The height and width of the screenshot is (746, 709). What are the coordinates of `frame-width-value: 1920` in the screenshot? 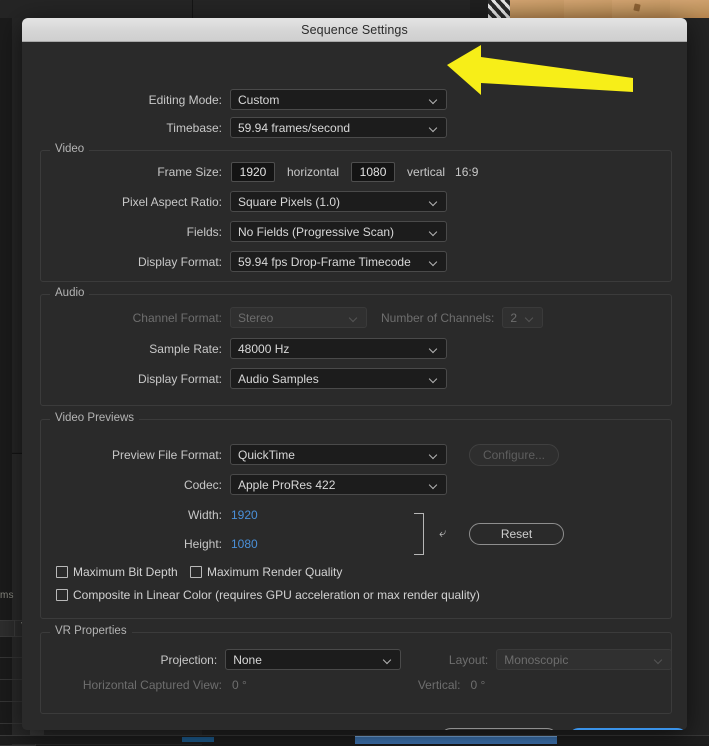 It's located at (253, 172).